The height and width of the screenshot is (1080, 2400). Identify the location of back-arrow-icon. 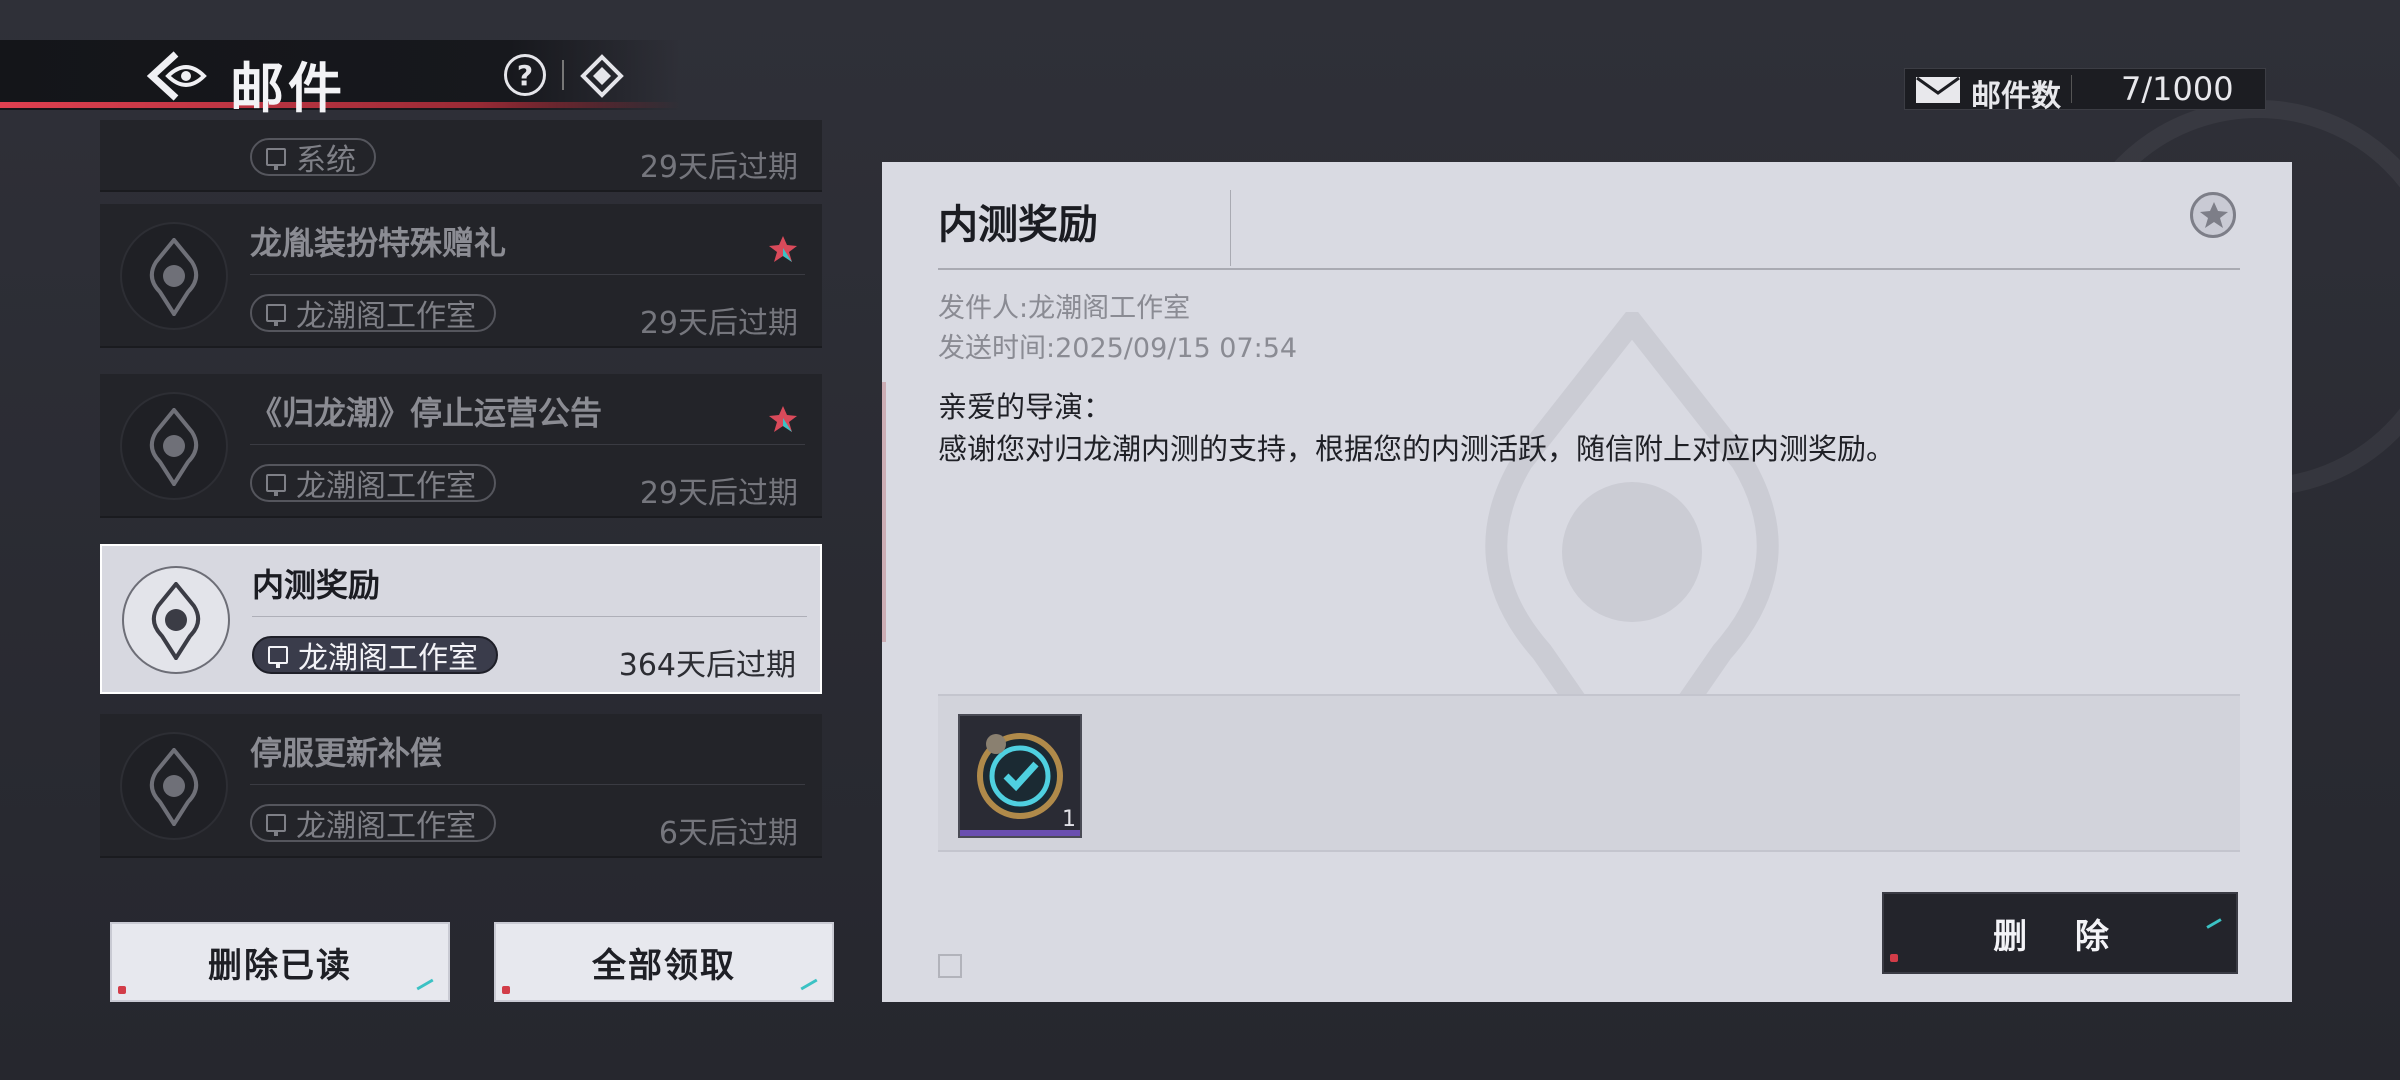
(176, 76).